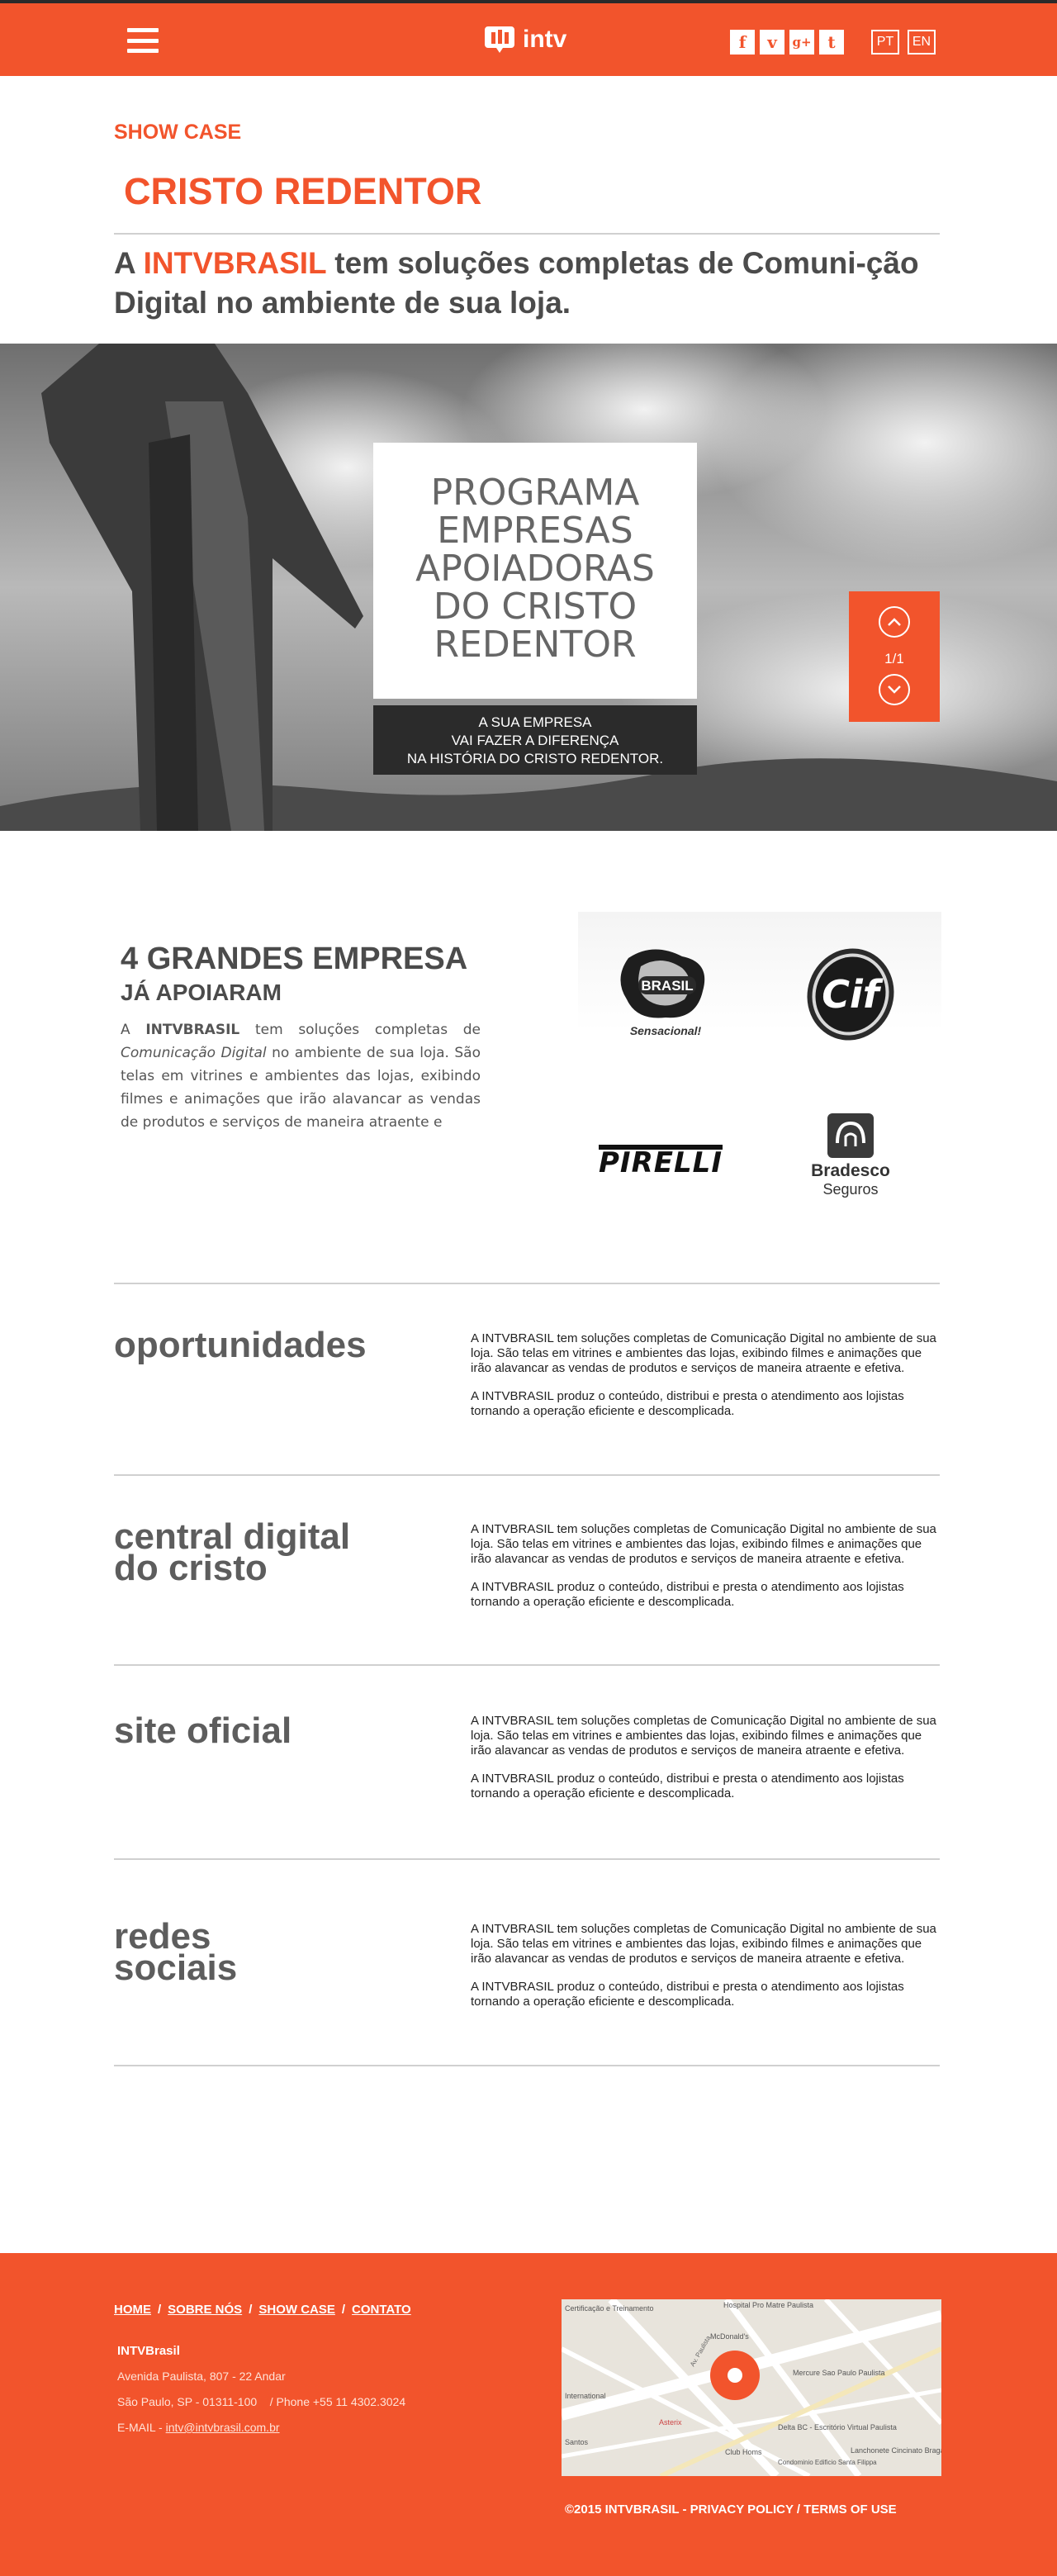 This screenshot has height=2576, width=1057. I want to click on footer-link-home: HOME, so click(132, 2310).